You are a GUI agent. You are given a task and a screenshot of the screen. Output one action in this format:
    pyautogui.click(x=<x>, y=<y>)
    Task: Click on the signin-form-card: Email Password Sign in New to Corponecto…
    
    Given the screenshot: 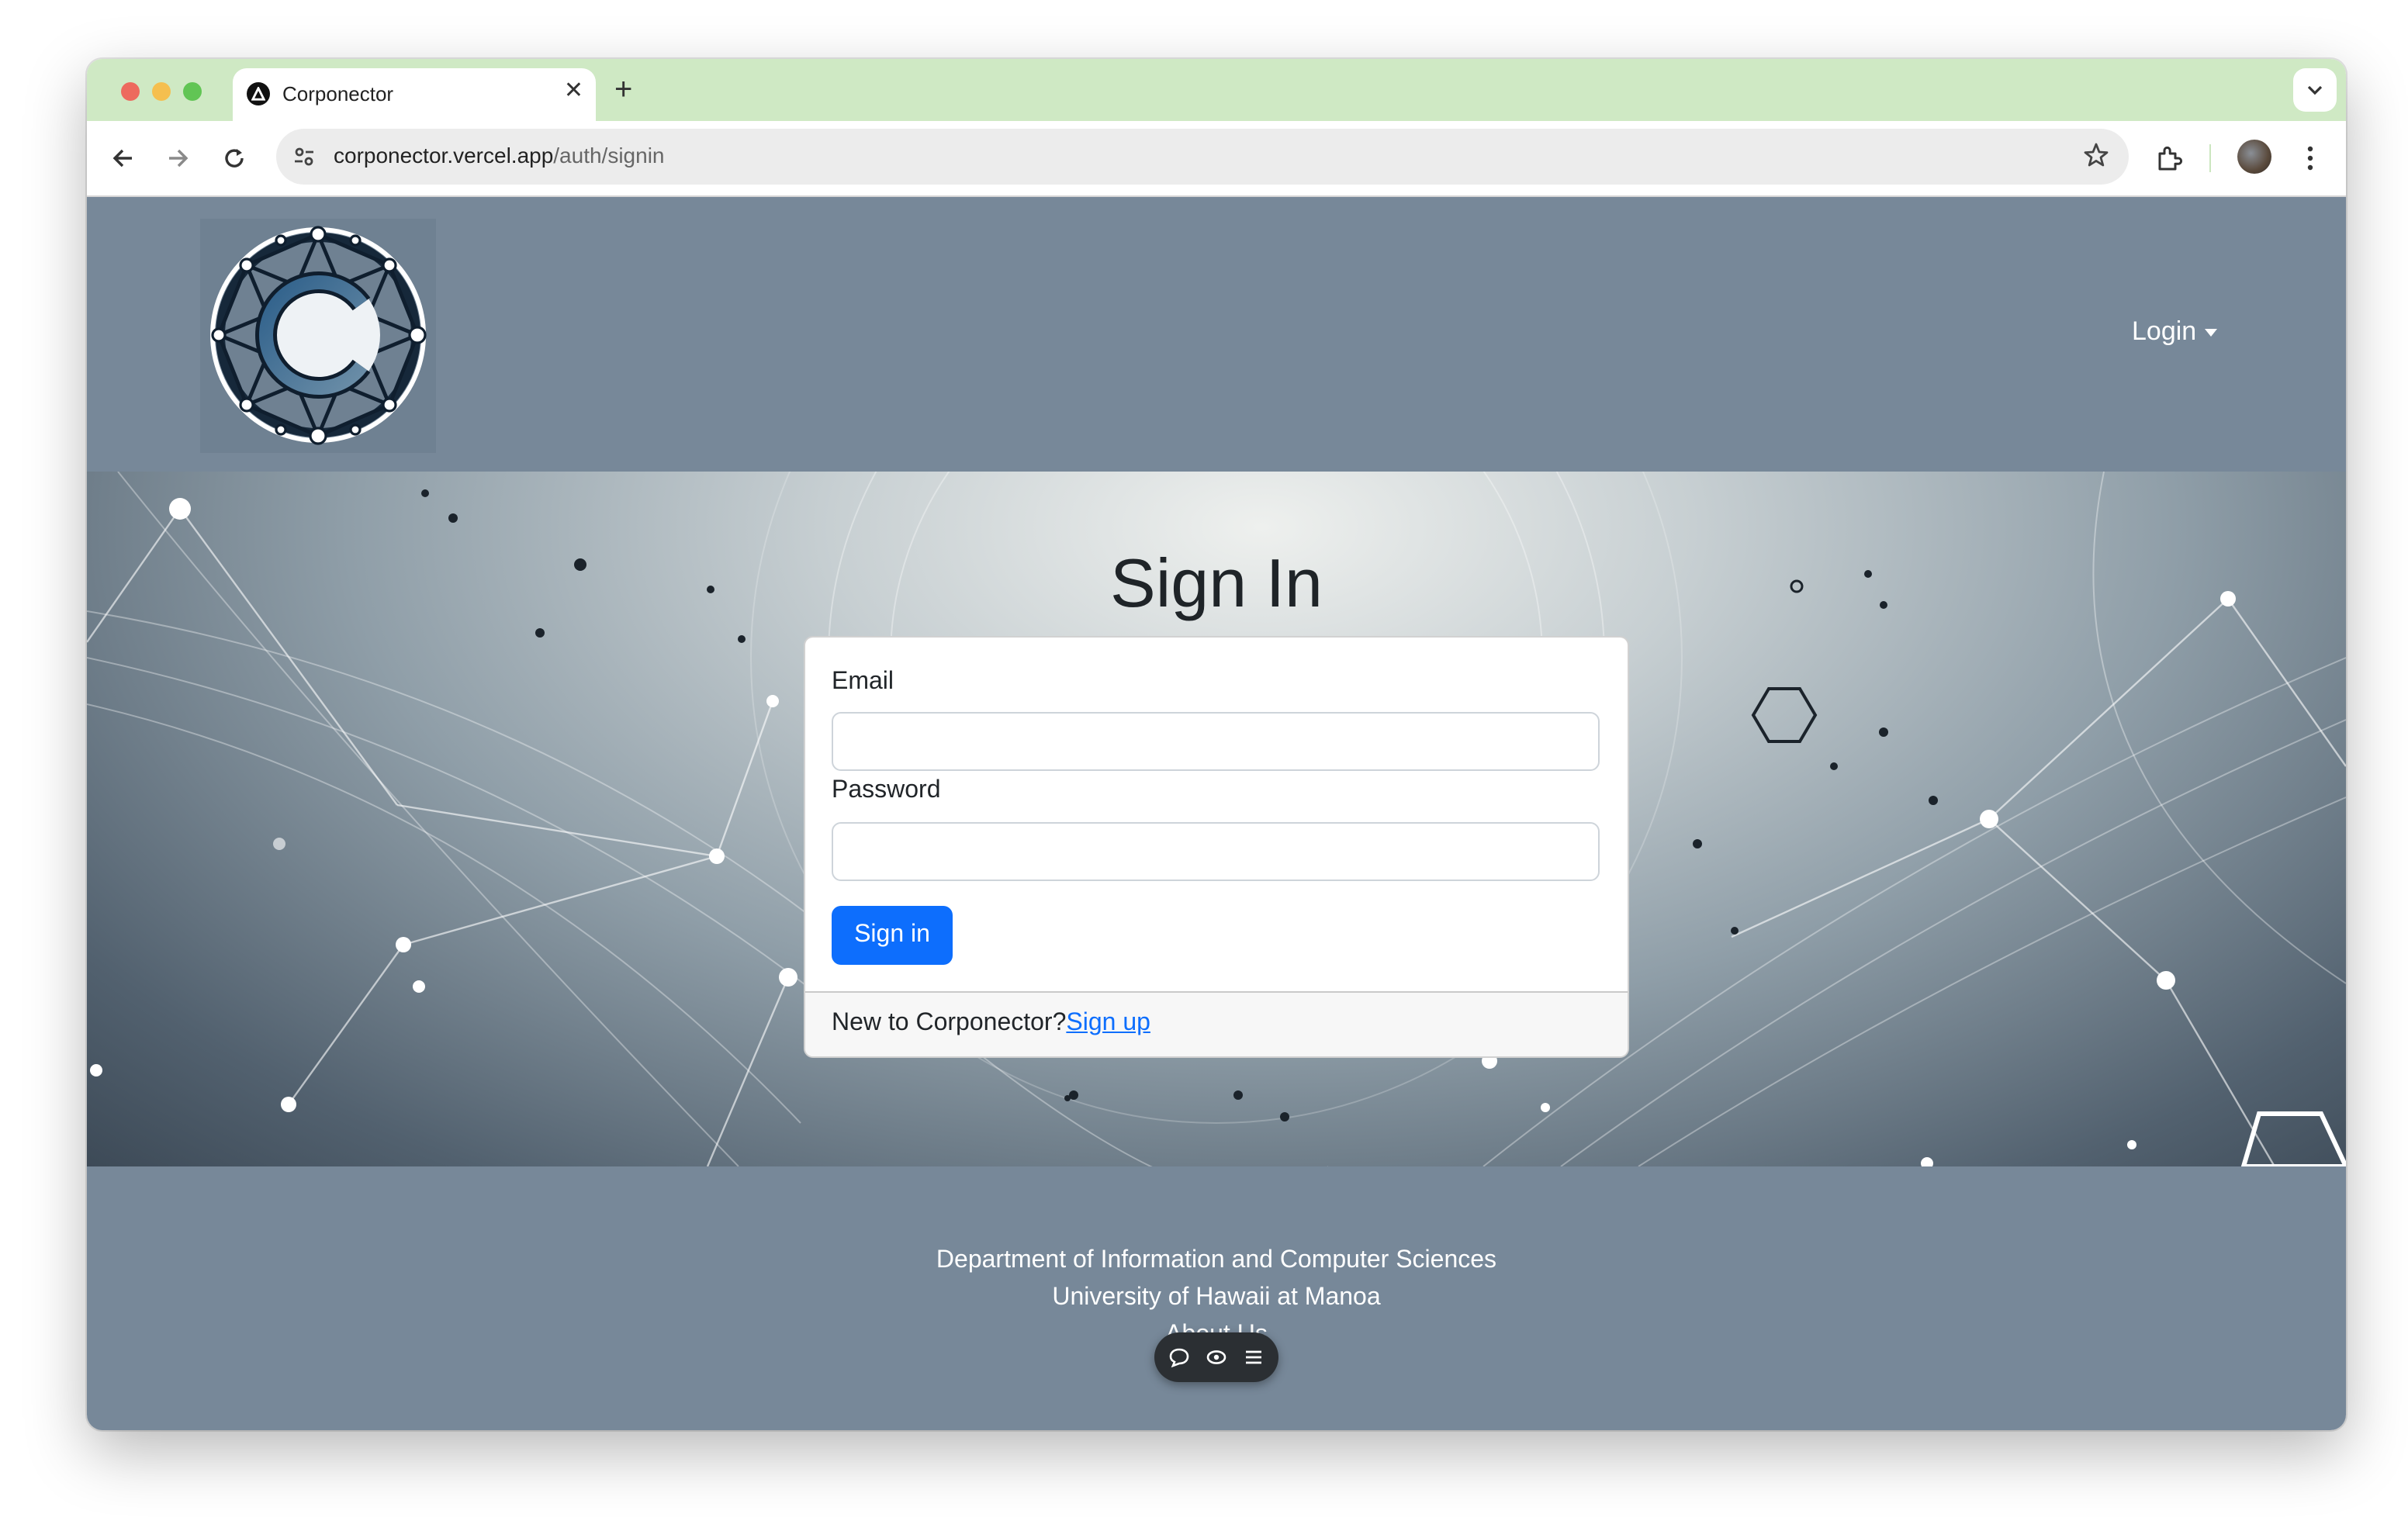 What is the action you would take?
    pyautogui.click(x=1216, y=847)
    